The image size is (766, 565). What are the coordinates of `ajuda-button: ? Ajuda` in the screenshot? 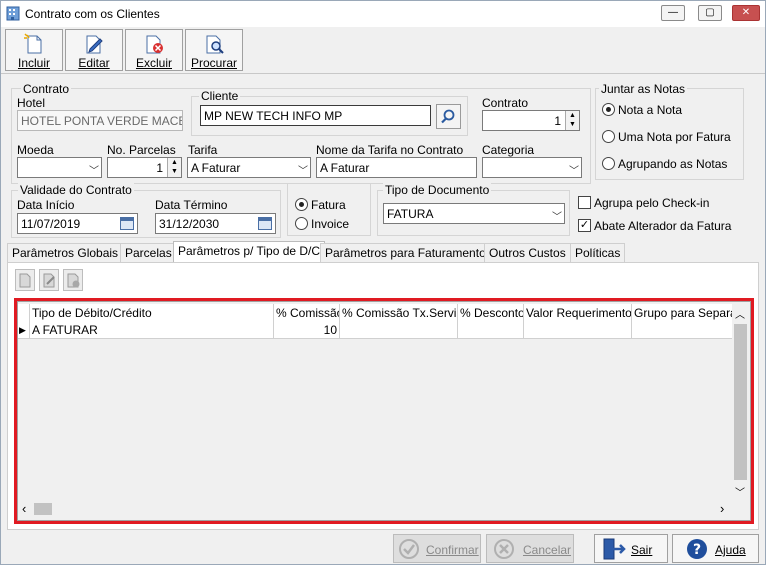 It's located at (715, 548).